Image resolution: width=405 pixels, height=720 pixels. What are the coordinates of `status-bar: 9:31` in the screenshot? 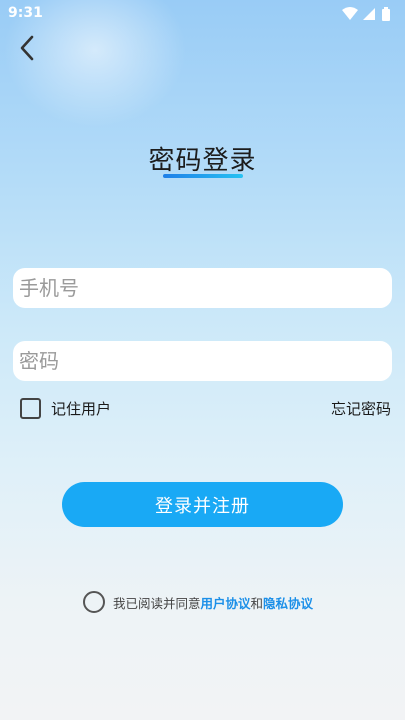 It's located at (202, 14).